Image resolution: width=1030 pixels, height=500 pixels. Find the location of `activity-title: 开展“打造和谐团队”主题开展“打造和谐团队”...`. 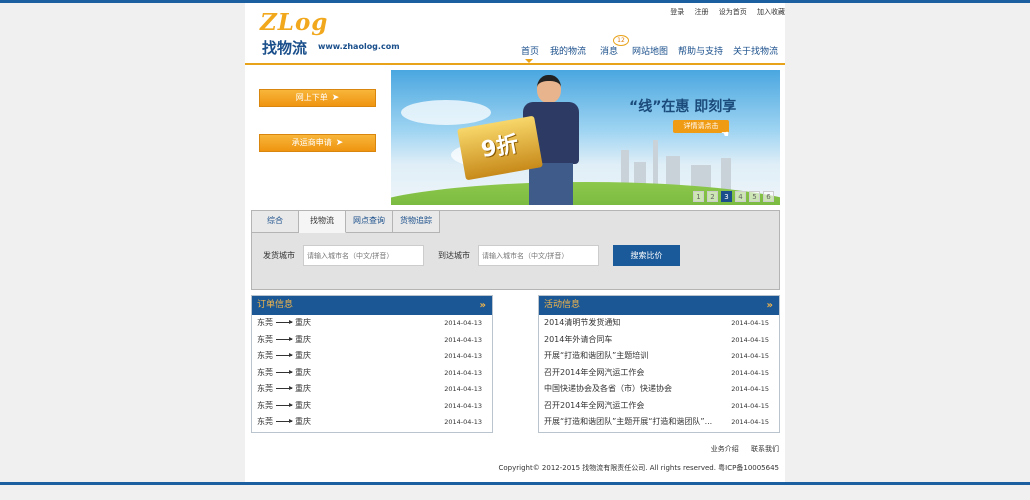

activity-title: 开展“打造和谐团队”主题开展“打造和谐团队”... is located at coordinates (628, 421).